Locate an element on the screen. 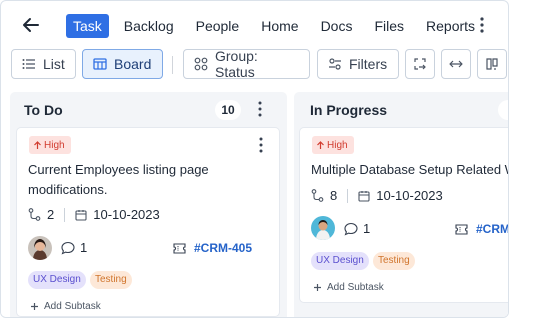  column-count: 0 is located at coordinates (503, 110).